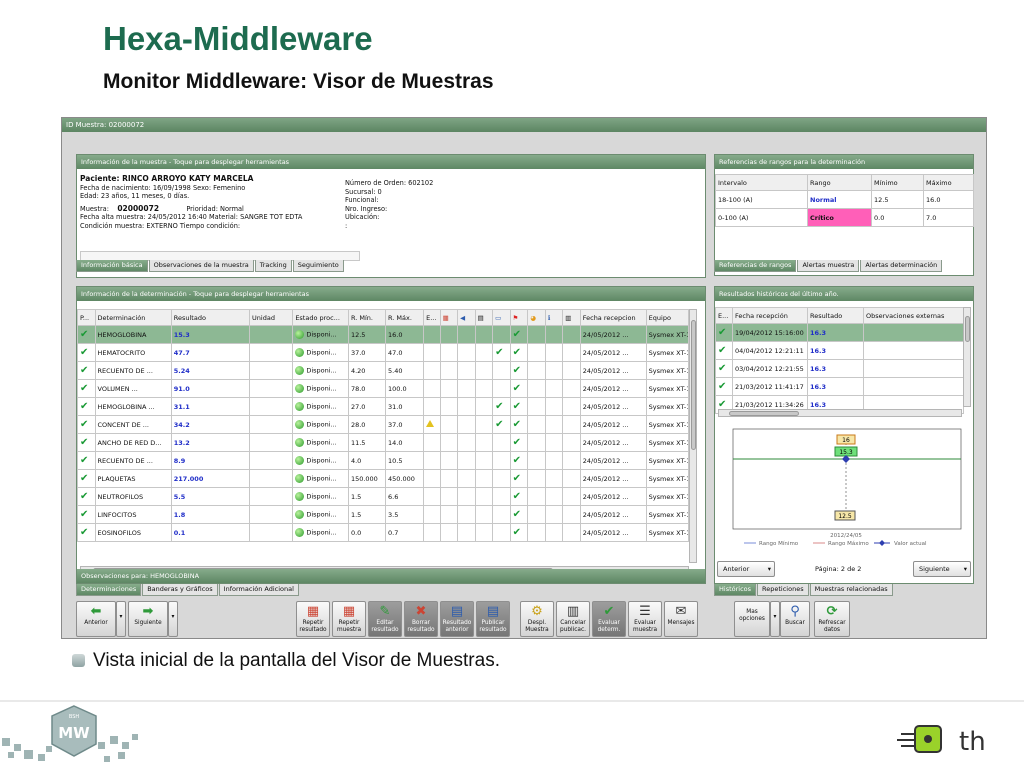 The width and height of the screenshot is (1024, 768). What do you see at coordinates (948, 182) in the screenshot?
I see `col-max: Máximo` at bounding box center [948, 182].